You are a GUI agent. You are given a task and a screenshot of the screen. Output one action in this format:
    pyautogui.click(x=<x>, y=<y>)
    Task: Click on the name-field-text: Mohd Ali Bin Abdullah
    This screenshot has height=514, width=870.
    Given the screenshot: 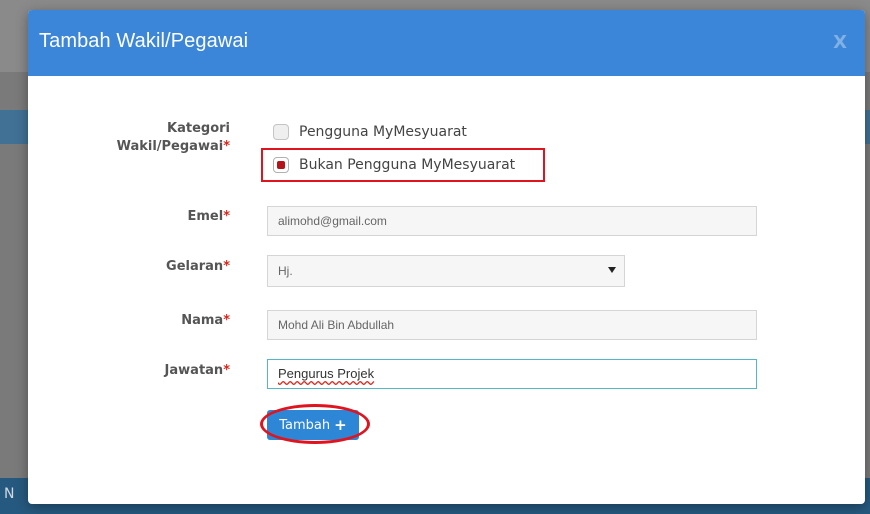 What is the action you would take?
    pyautogui.click(x=336, y=325)
    